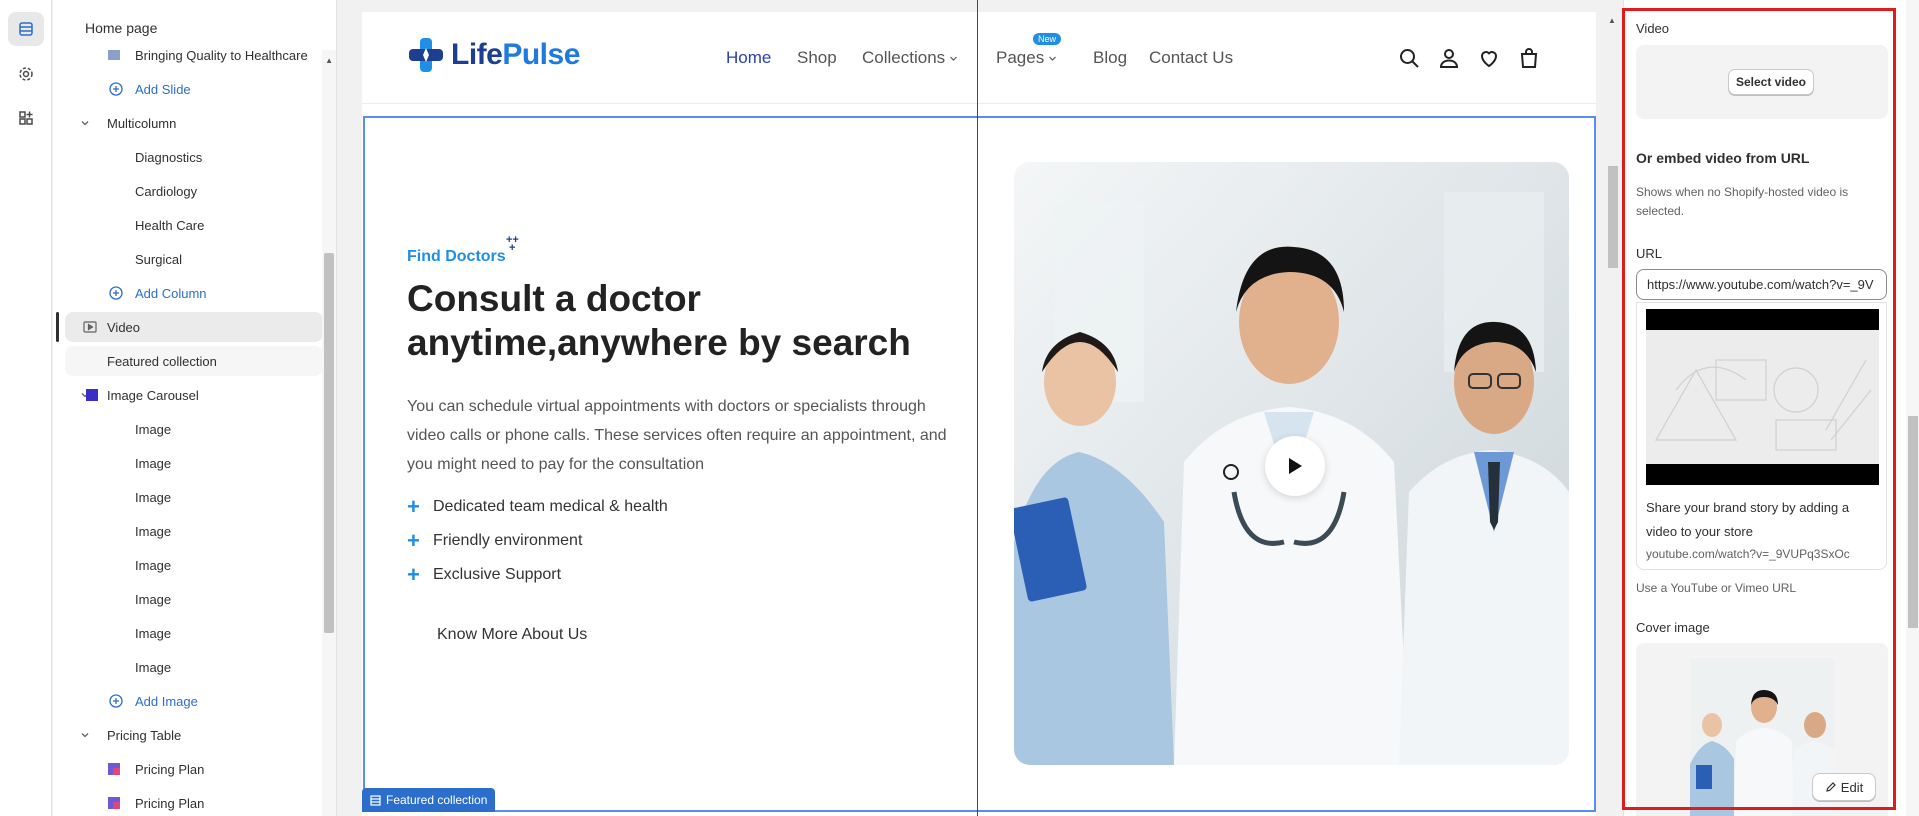 Image resolution: width=1919 pixels, height=816 pixels. I want to click on center-guide-line, so click(977, 408).